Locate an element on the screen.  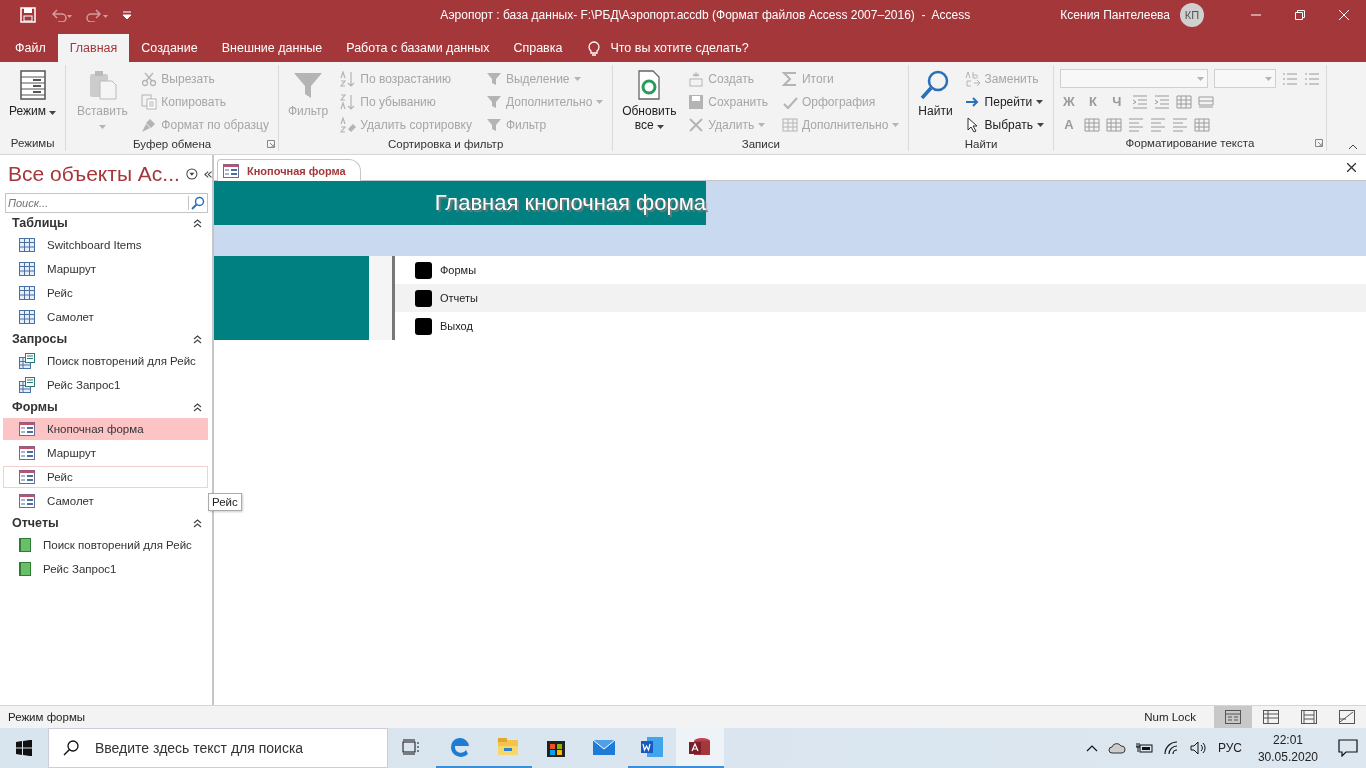
view-button is located at coordinates (1233, 717).